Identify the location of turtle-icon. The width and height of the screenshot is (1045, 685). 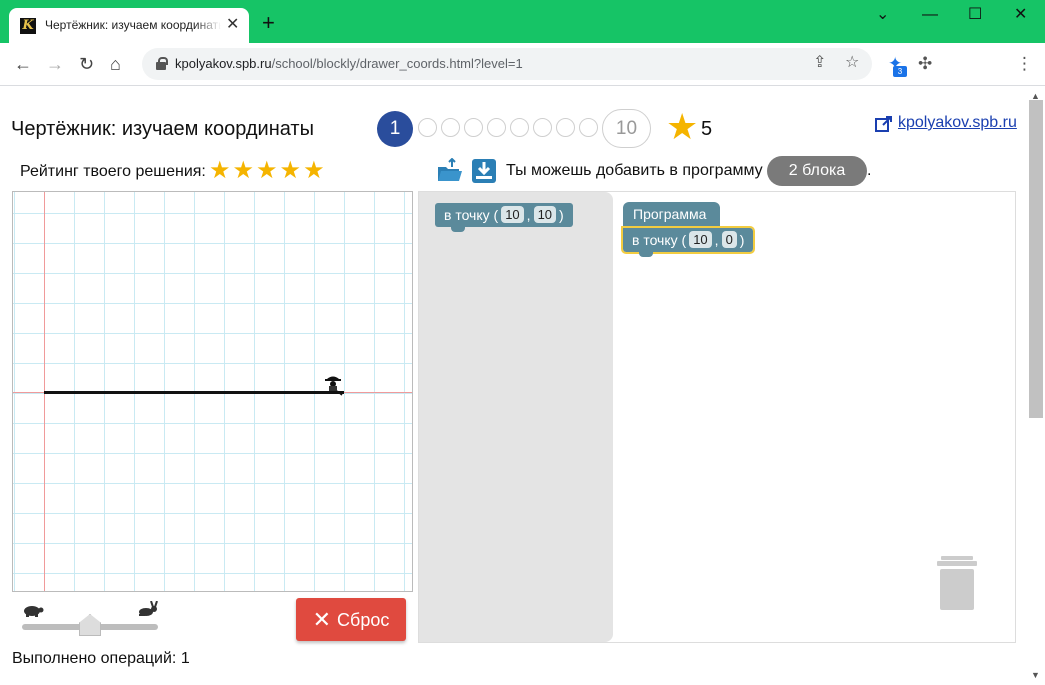
(33, 612).